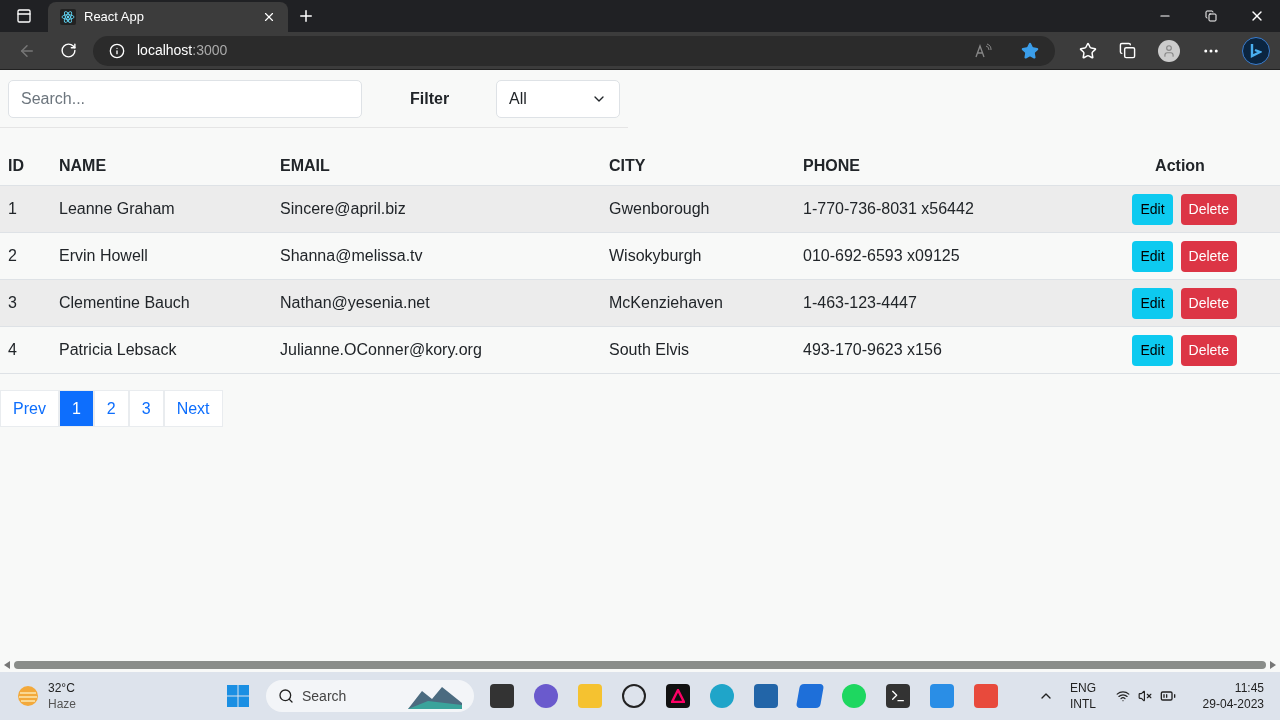  What do you see at coordinates (1123, 696) in the screenshot?
I see `wifi-icon` at bounding box center [1123, 696].